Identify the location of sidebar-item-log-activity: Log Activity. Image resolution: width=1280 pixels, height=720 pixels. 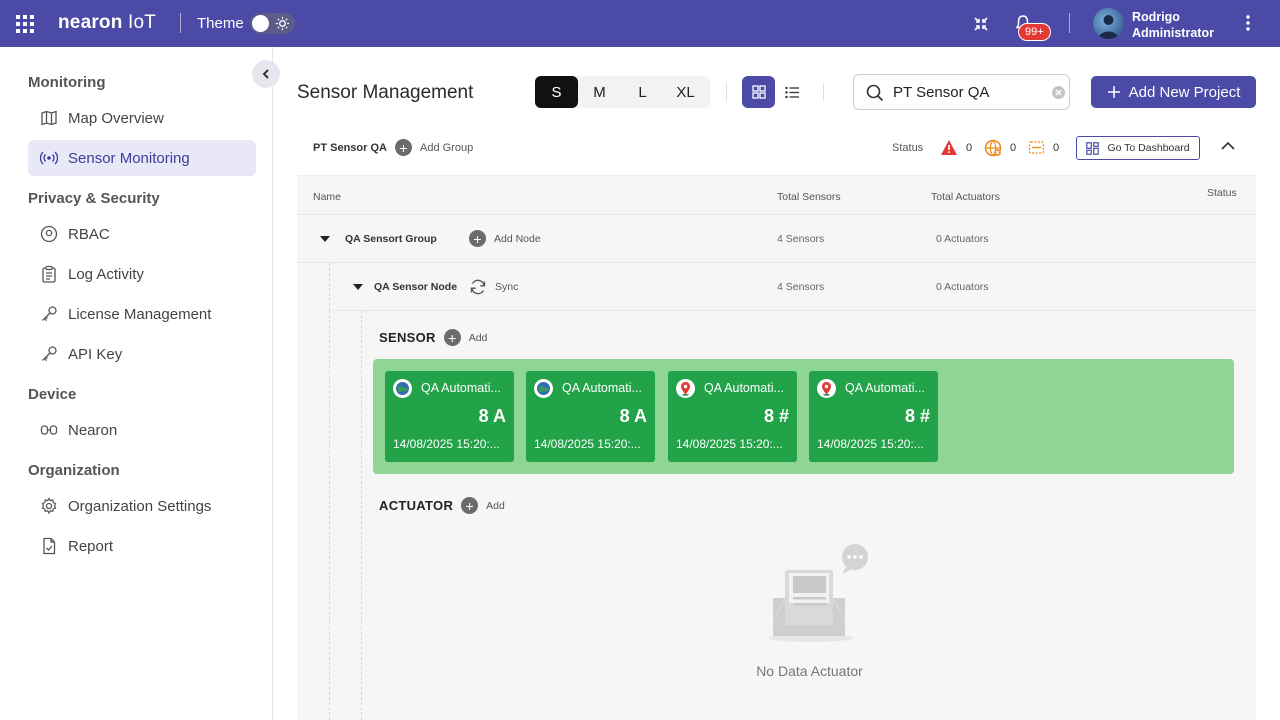
(142, 274).